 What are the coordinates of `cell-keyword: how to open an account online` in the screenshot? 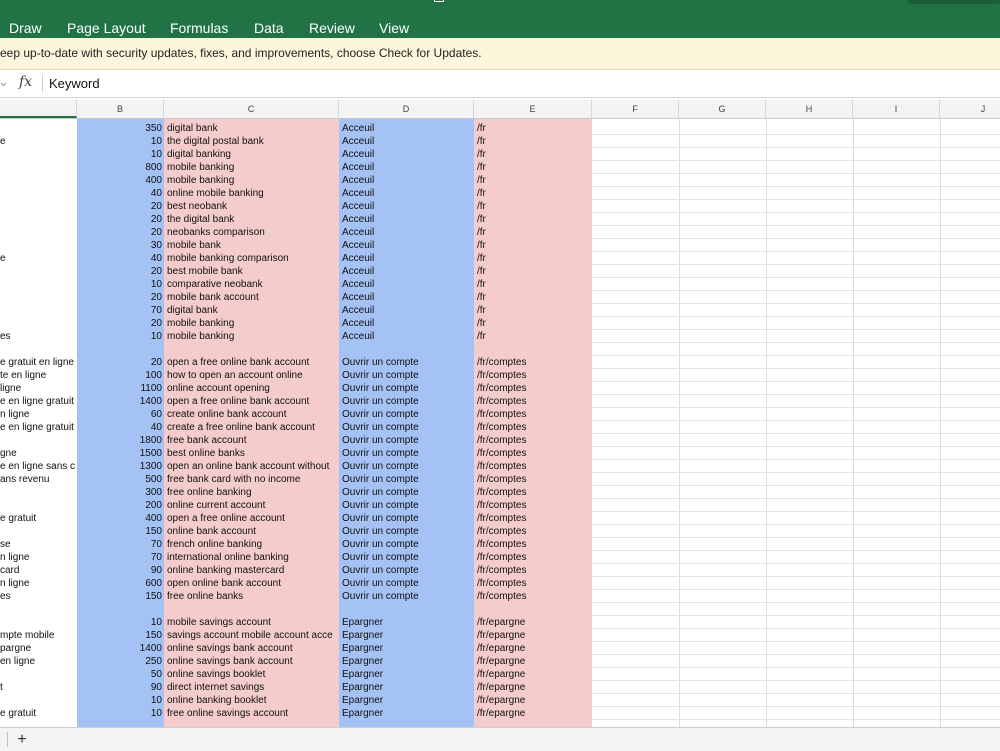 It's located at (253, 375).